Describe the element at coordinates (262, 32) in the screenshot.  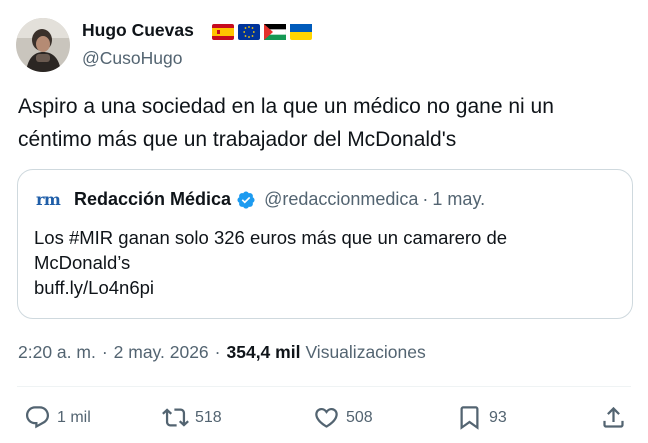
I see `flag-emojis` at that location.